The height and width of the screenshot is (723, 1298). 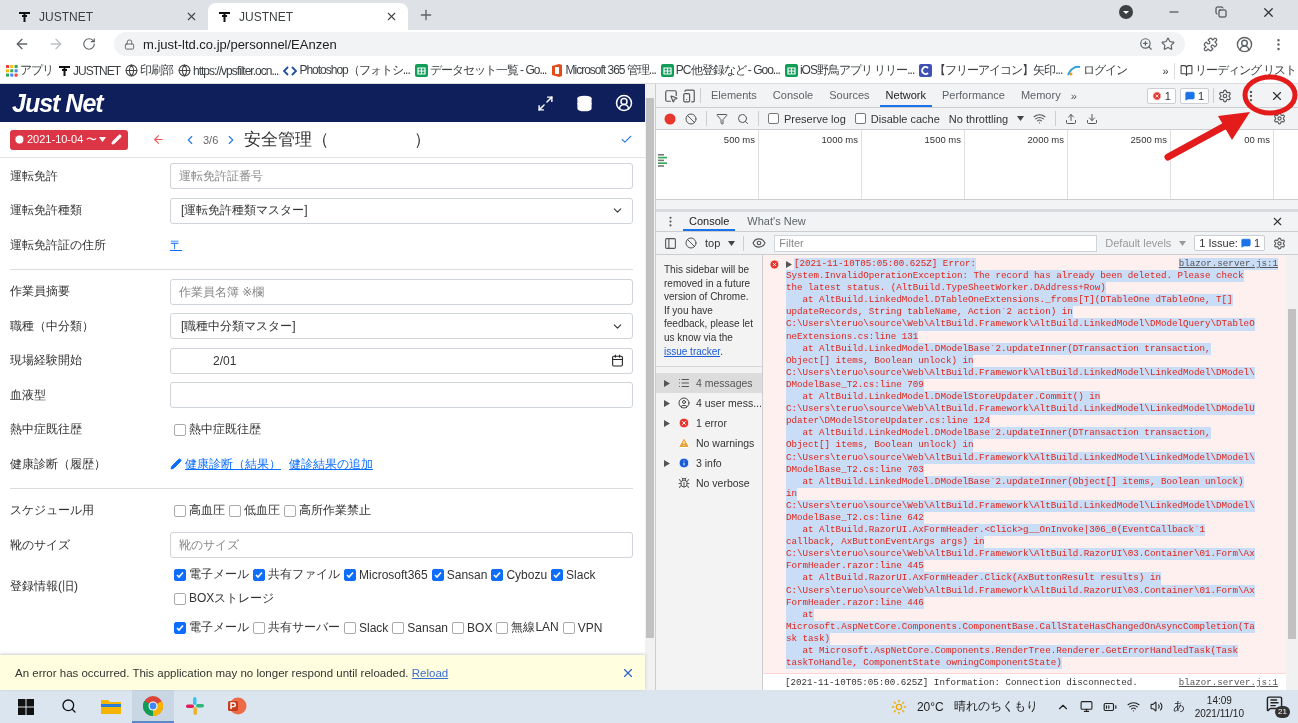 I want to click on issue-tracker-link: issue tracker, so click(x=692, y=351).